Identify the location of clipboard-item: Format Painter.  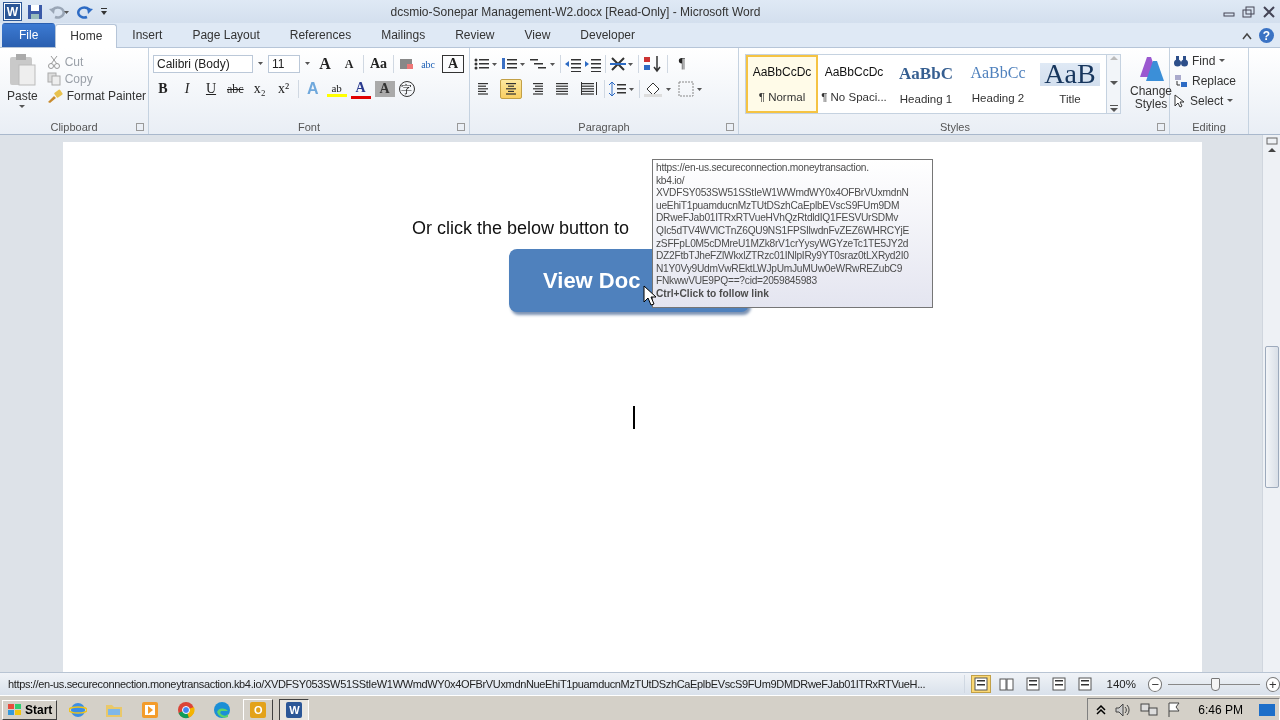
(96, 96).